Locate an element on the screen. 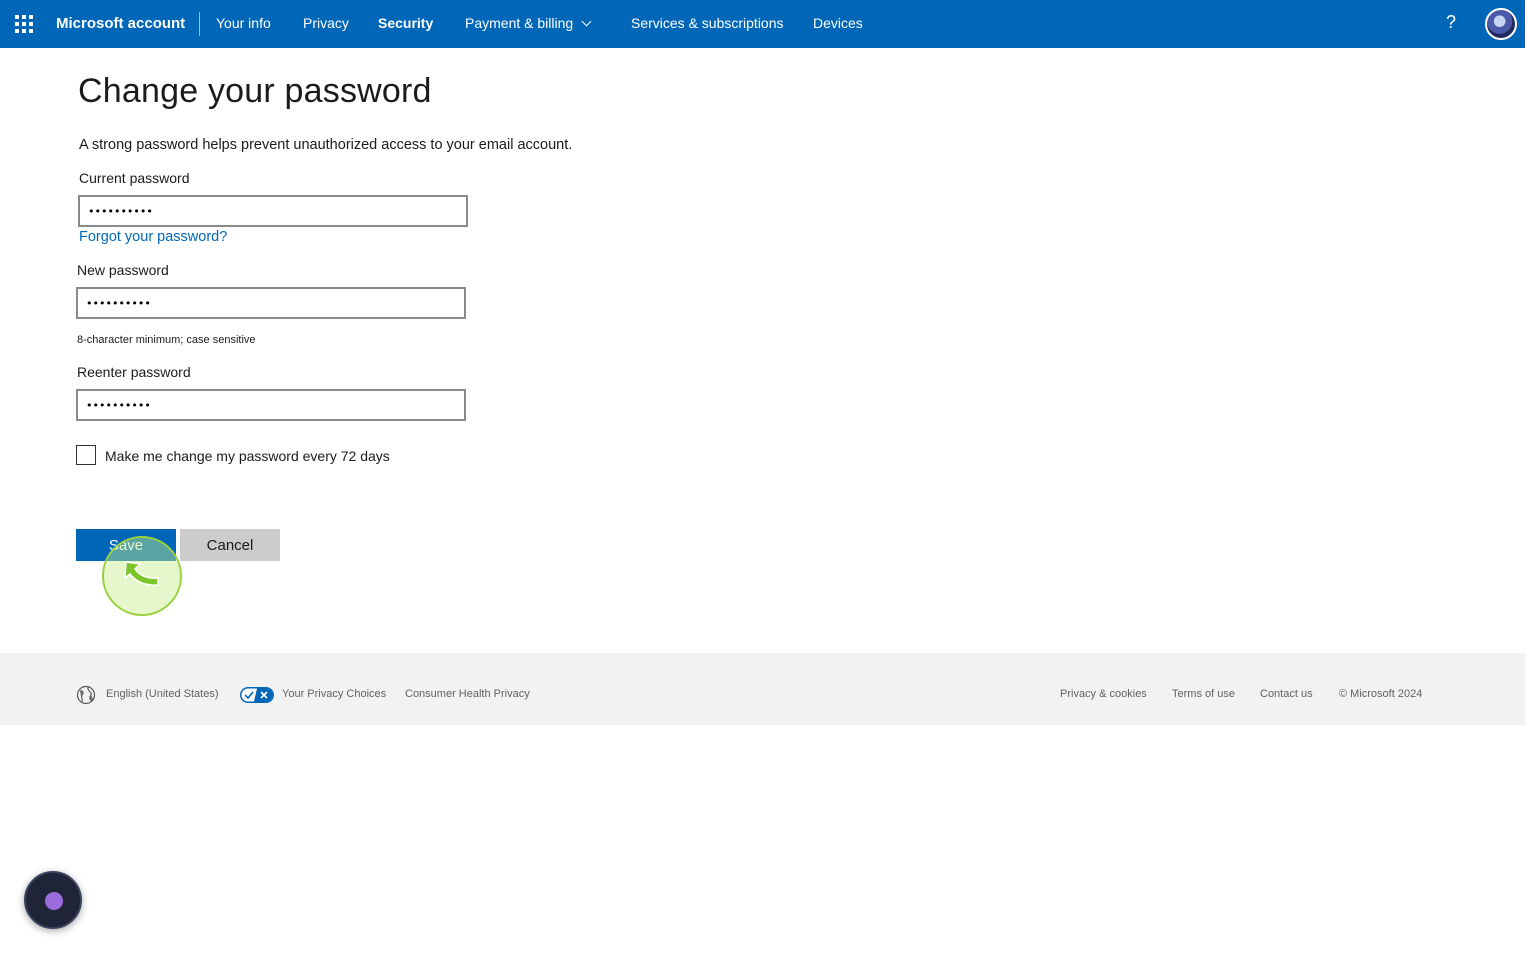 The image size is (1525, 953). header-divider is located at coordinates (199, 24).